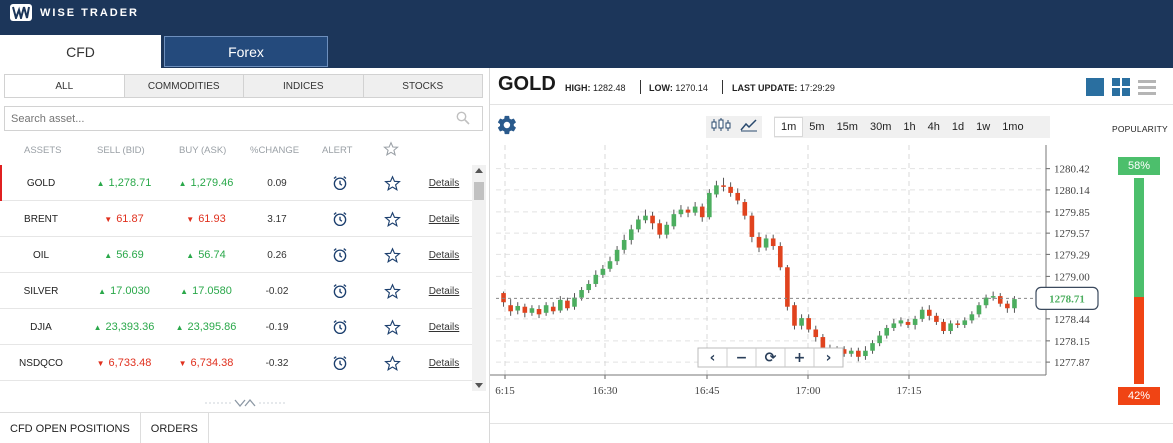 This screenshot has width=1173, height=443. Describe the element at coordinates (277, 255) in the screenshot. I see `percent-change: 0.26` at that location.